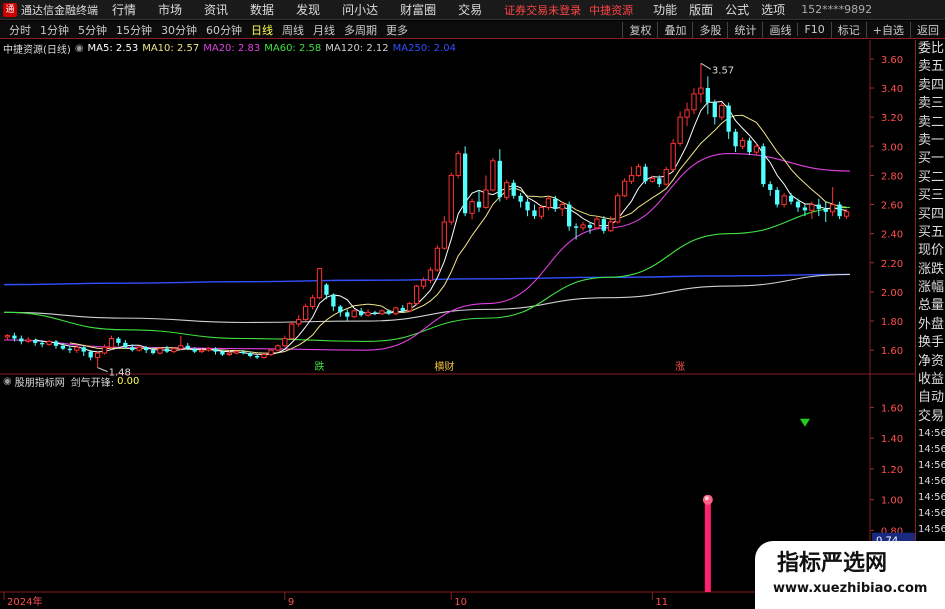 The width and height of the screenshot is (945, 609). What do you see at coordinates (930, 251) in the screenshot?
I see `quote-item-11: 现价` at bounding box center [930, 251].